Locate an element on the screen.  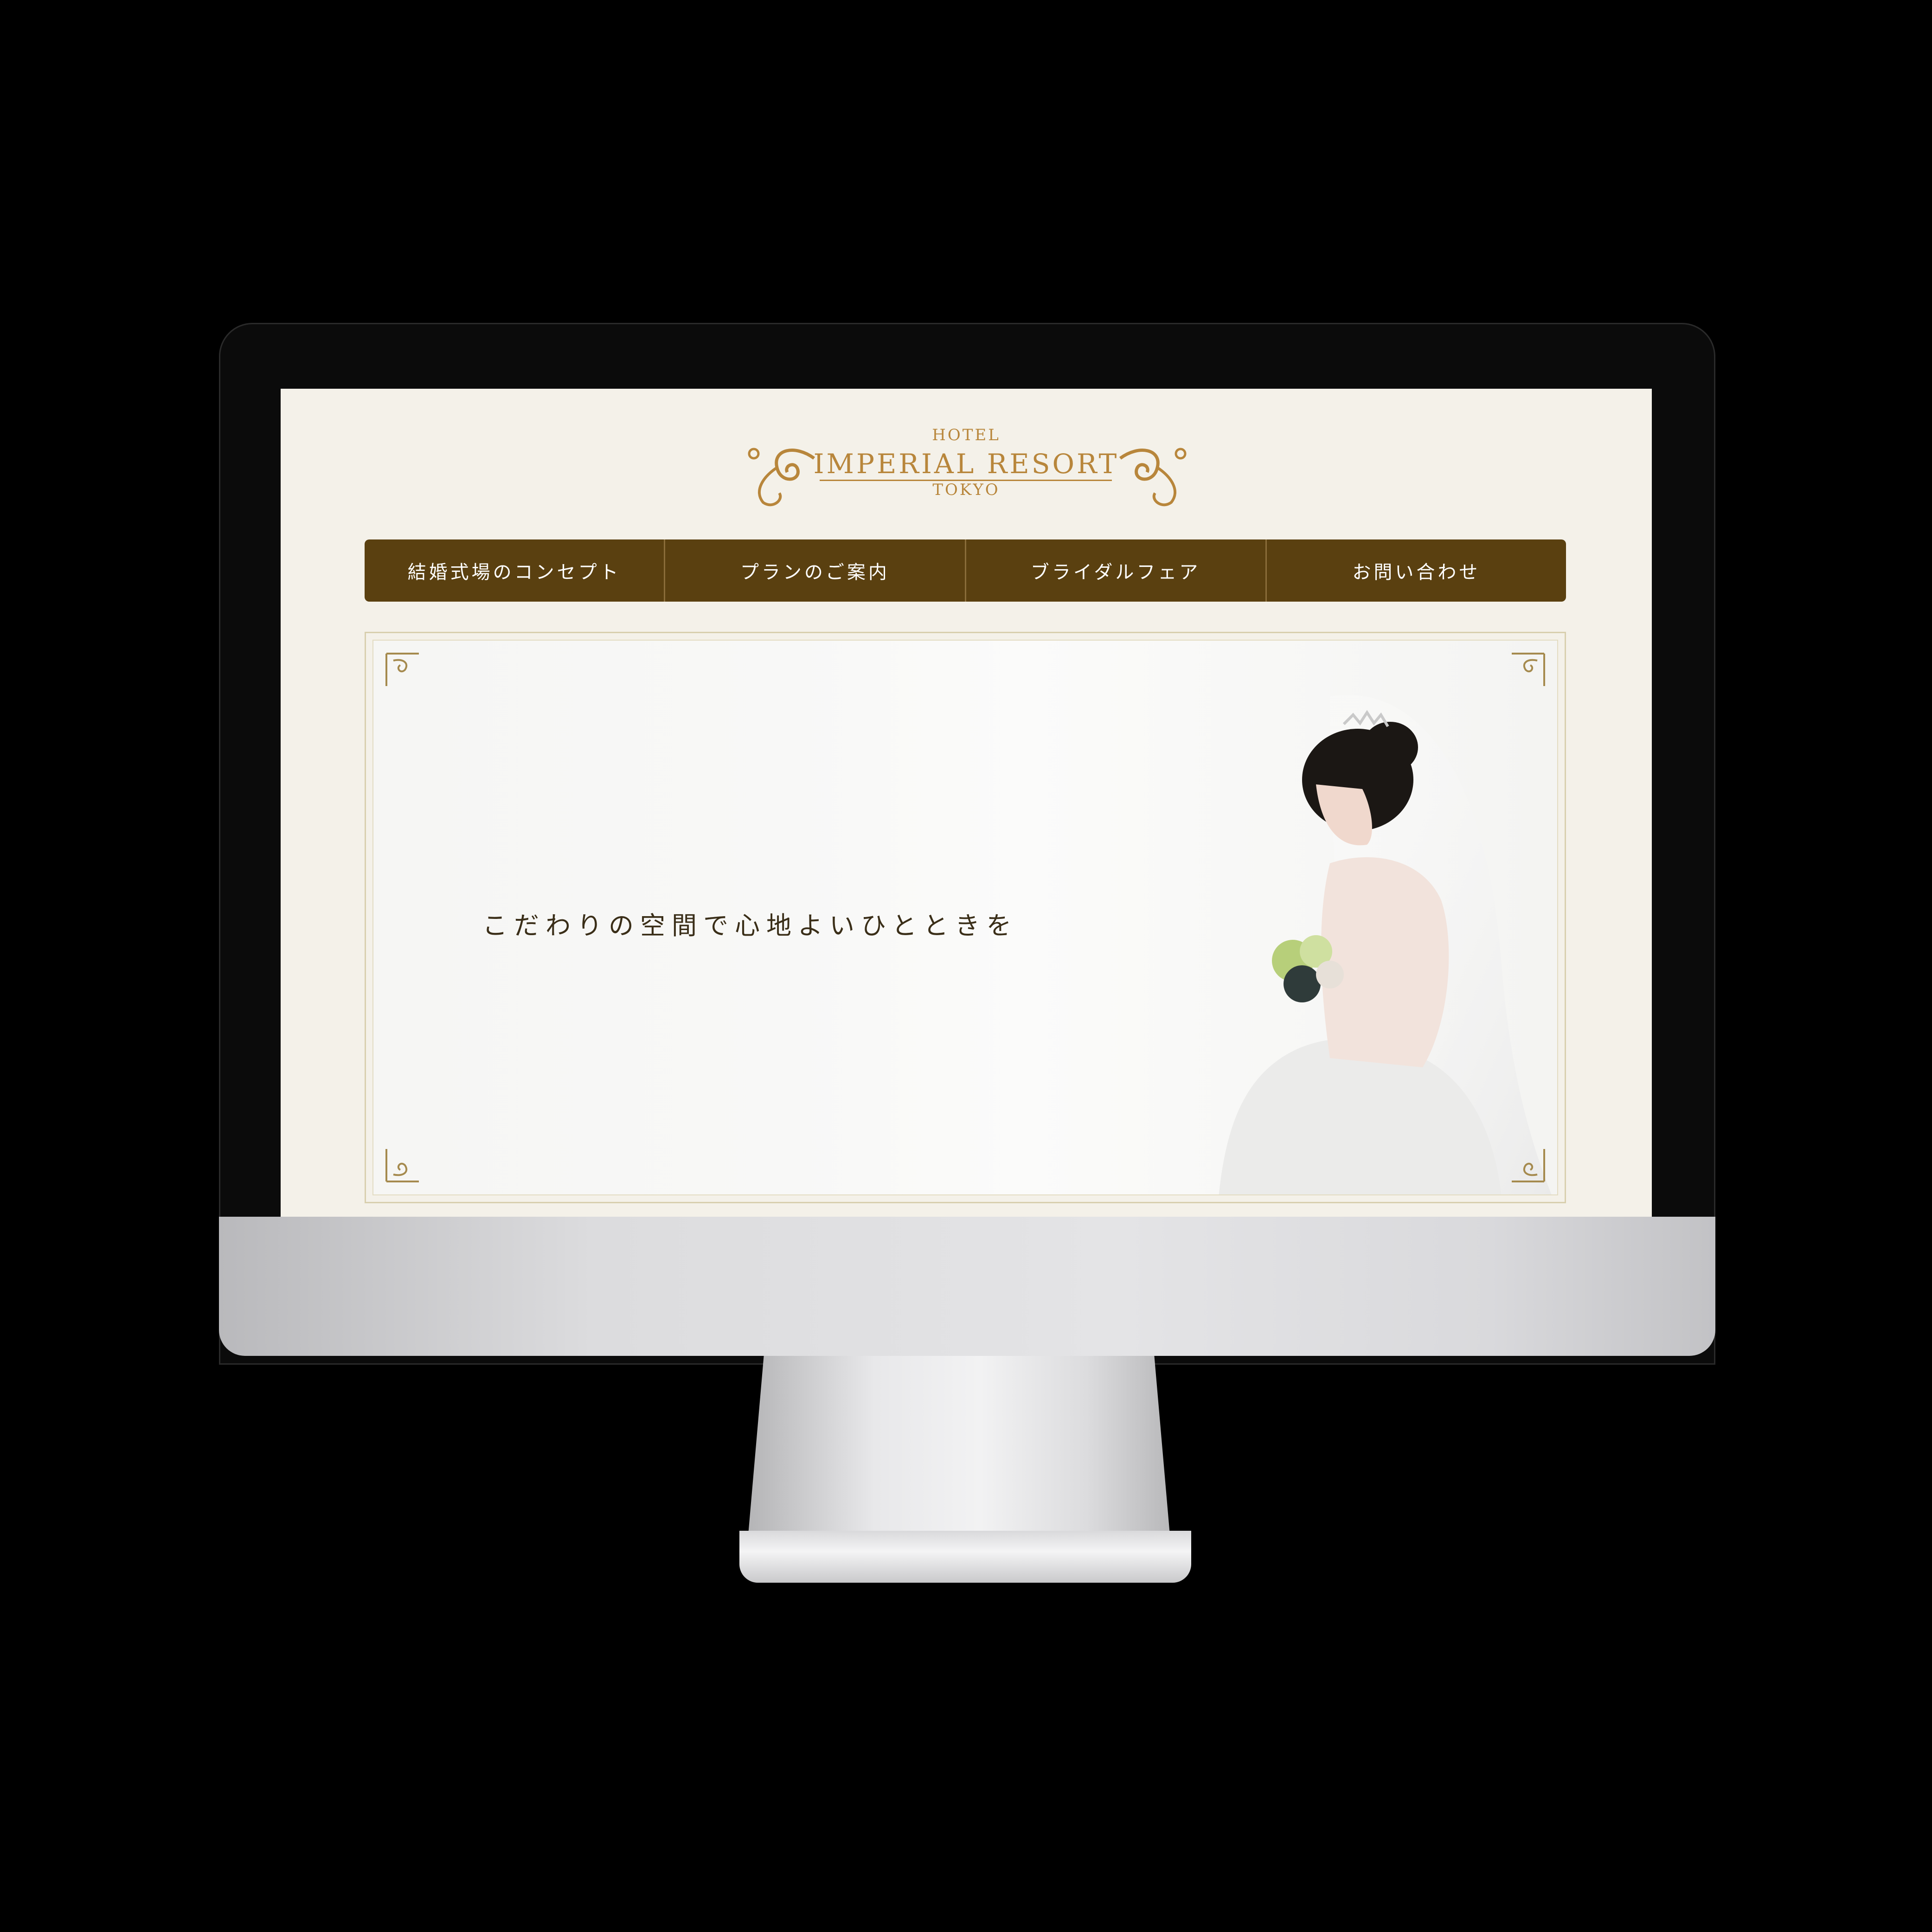
main-navigation: 結婚式場のコンセプト プランのご案内 ブライダルフェア お問い合わせ is located at coordinates (966, 570).